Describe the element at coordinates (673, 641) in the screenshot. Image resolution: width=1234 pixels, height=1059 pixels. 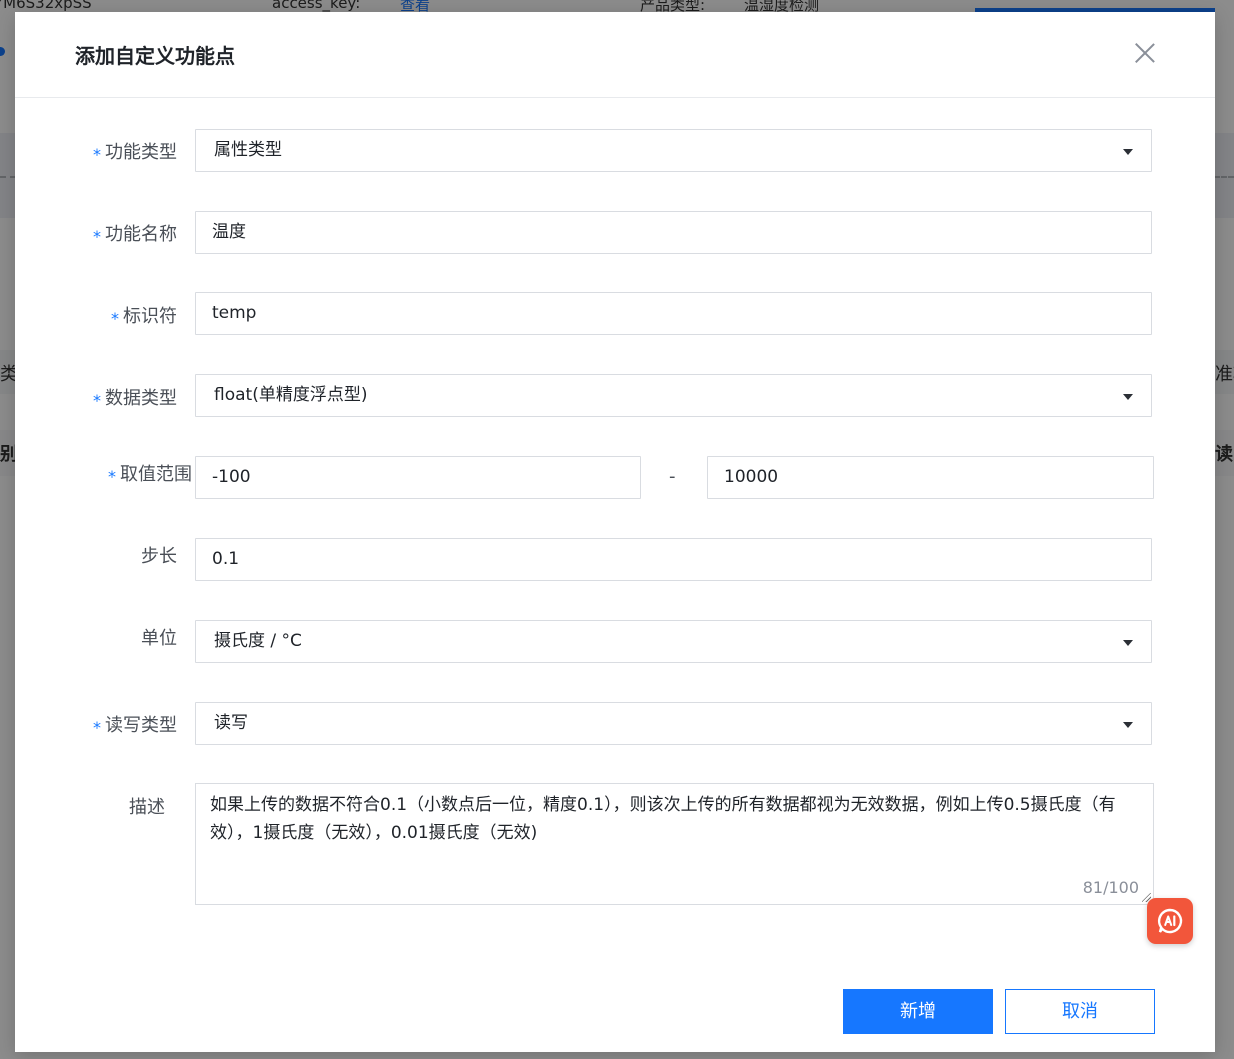
I see `unit-select: 摄氏度 / °C` at that location.